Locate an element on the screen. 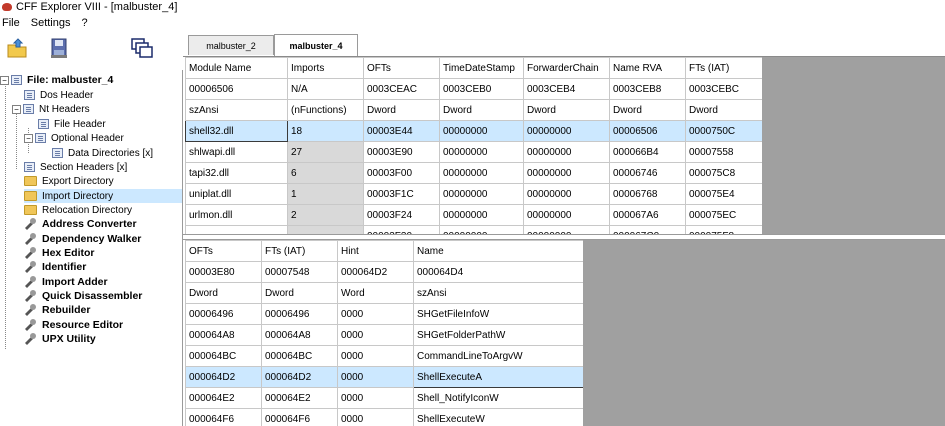 The height and width of the screenshot is (426, 945). table-row: 000064F6 000064F6 0000 ShellExecuteW is located at coordinates (384, 417).